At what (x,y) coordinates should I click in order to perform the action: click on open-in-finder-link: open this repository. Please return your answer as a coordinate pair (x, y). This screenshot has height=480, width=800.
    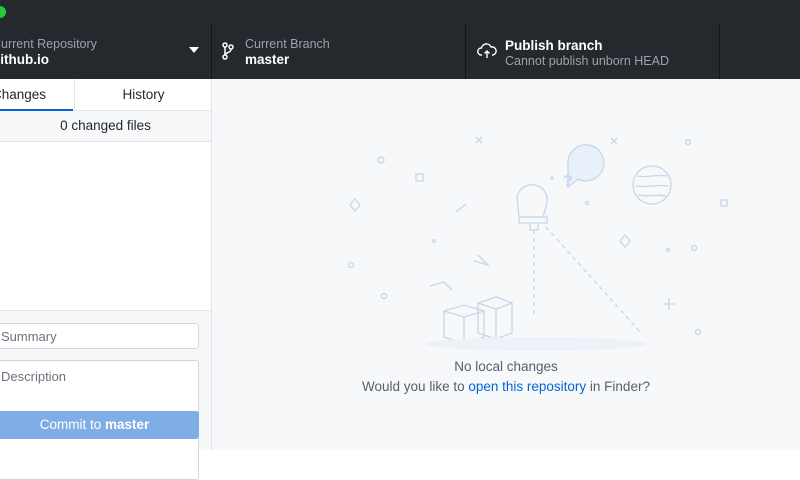
    Looking at the image, I should click on (527, 386).